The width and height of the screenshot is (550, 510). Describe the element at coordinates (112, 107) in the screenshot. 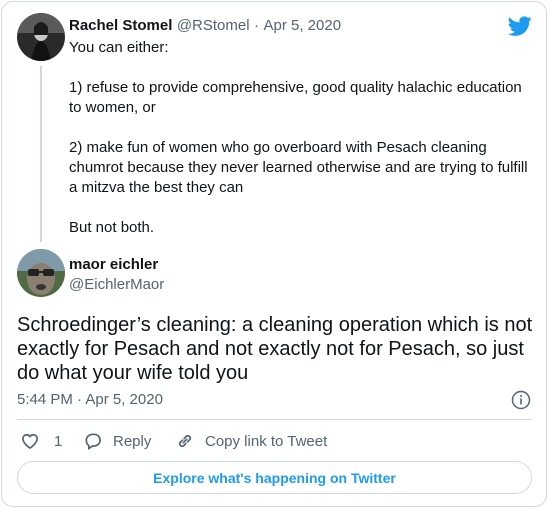

I see `quoted-line-3: to women, or` at that location.